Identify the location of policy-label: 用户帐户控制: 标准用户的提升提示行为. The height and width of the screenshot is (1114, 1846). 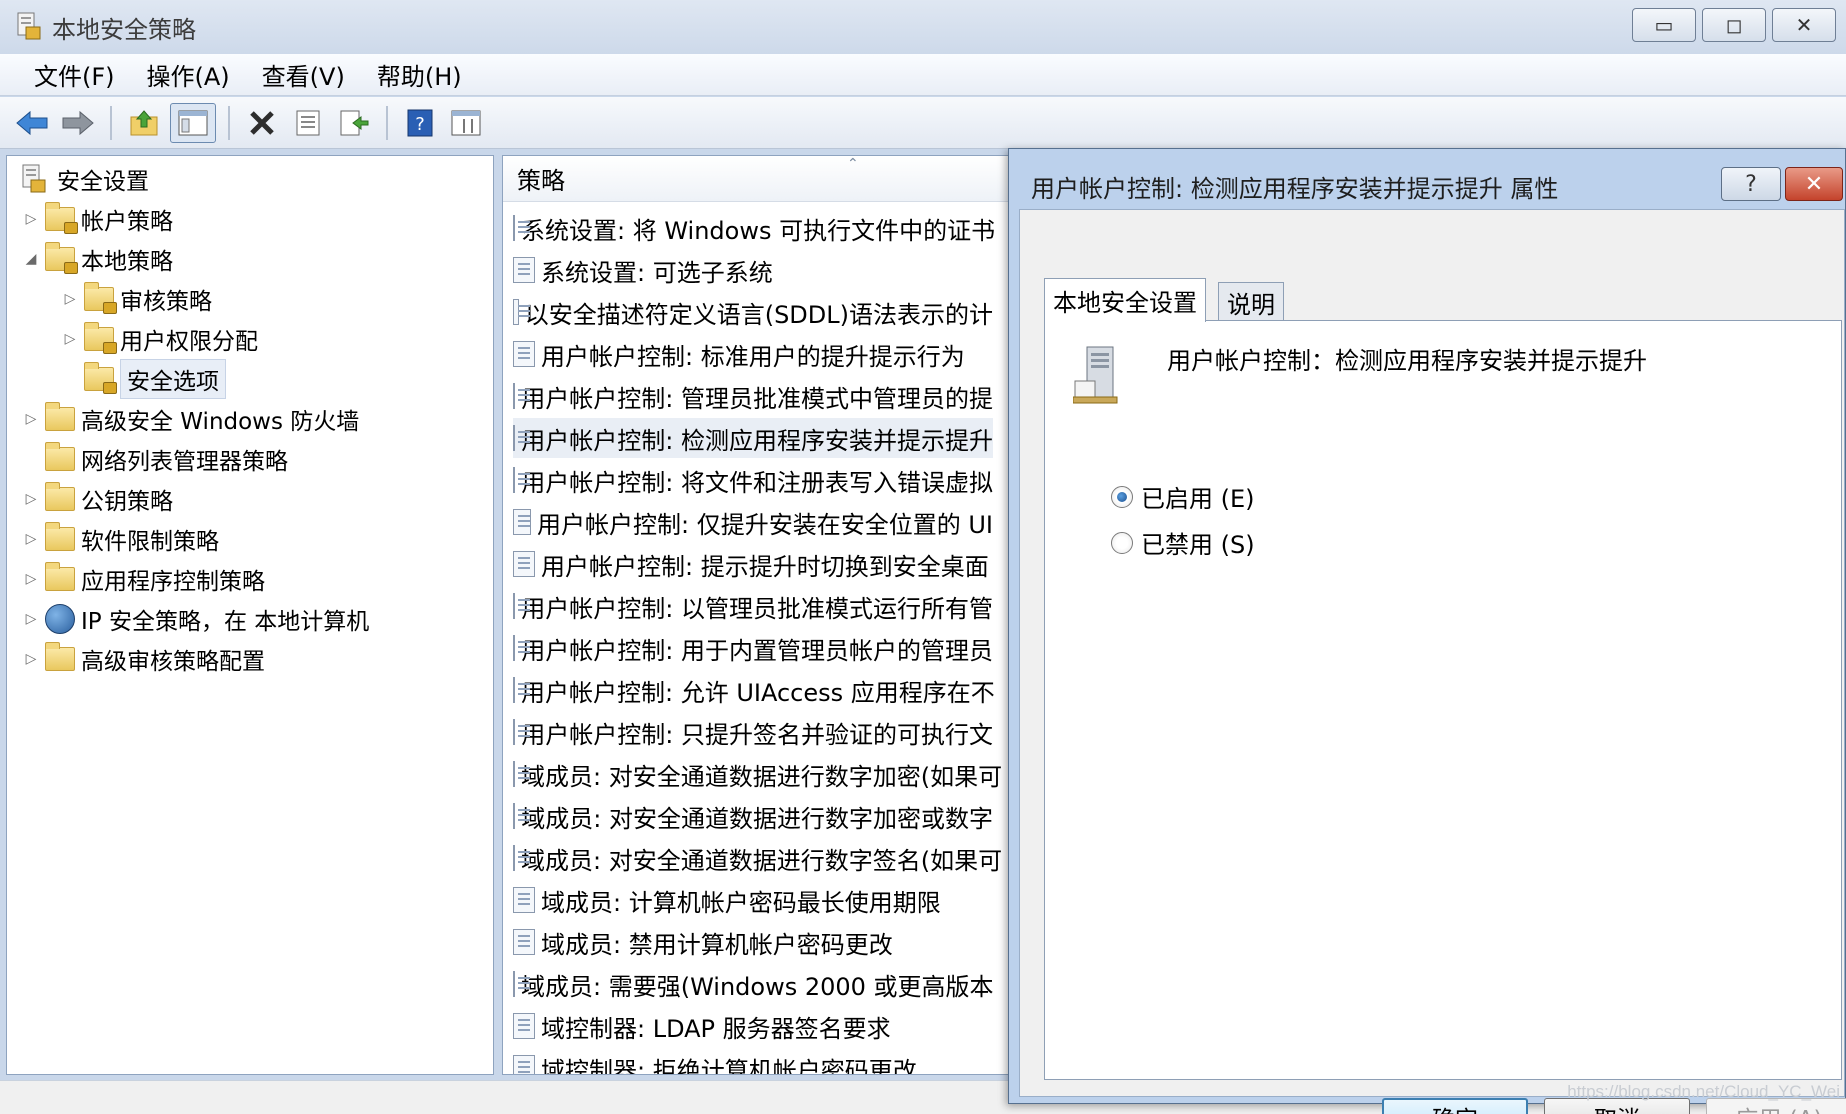
(753, 356).